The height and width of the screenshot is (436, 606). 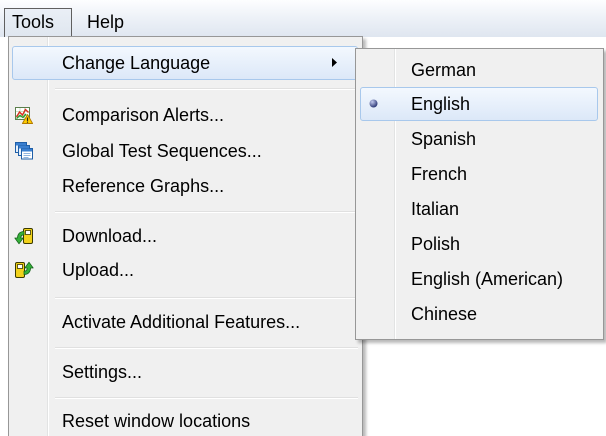 I want to click on menu-item-change-language: Change Language, so click(x=185, y=63).